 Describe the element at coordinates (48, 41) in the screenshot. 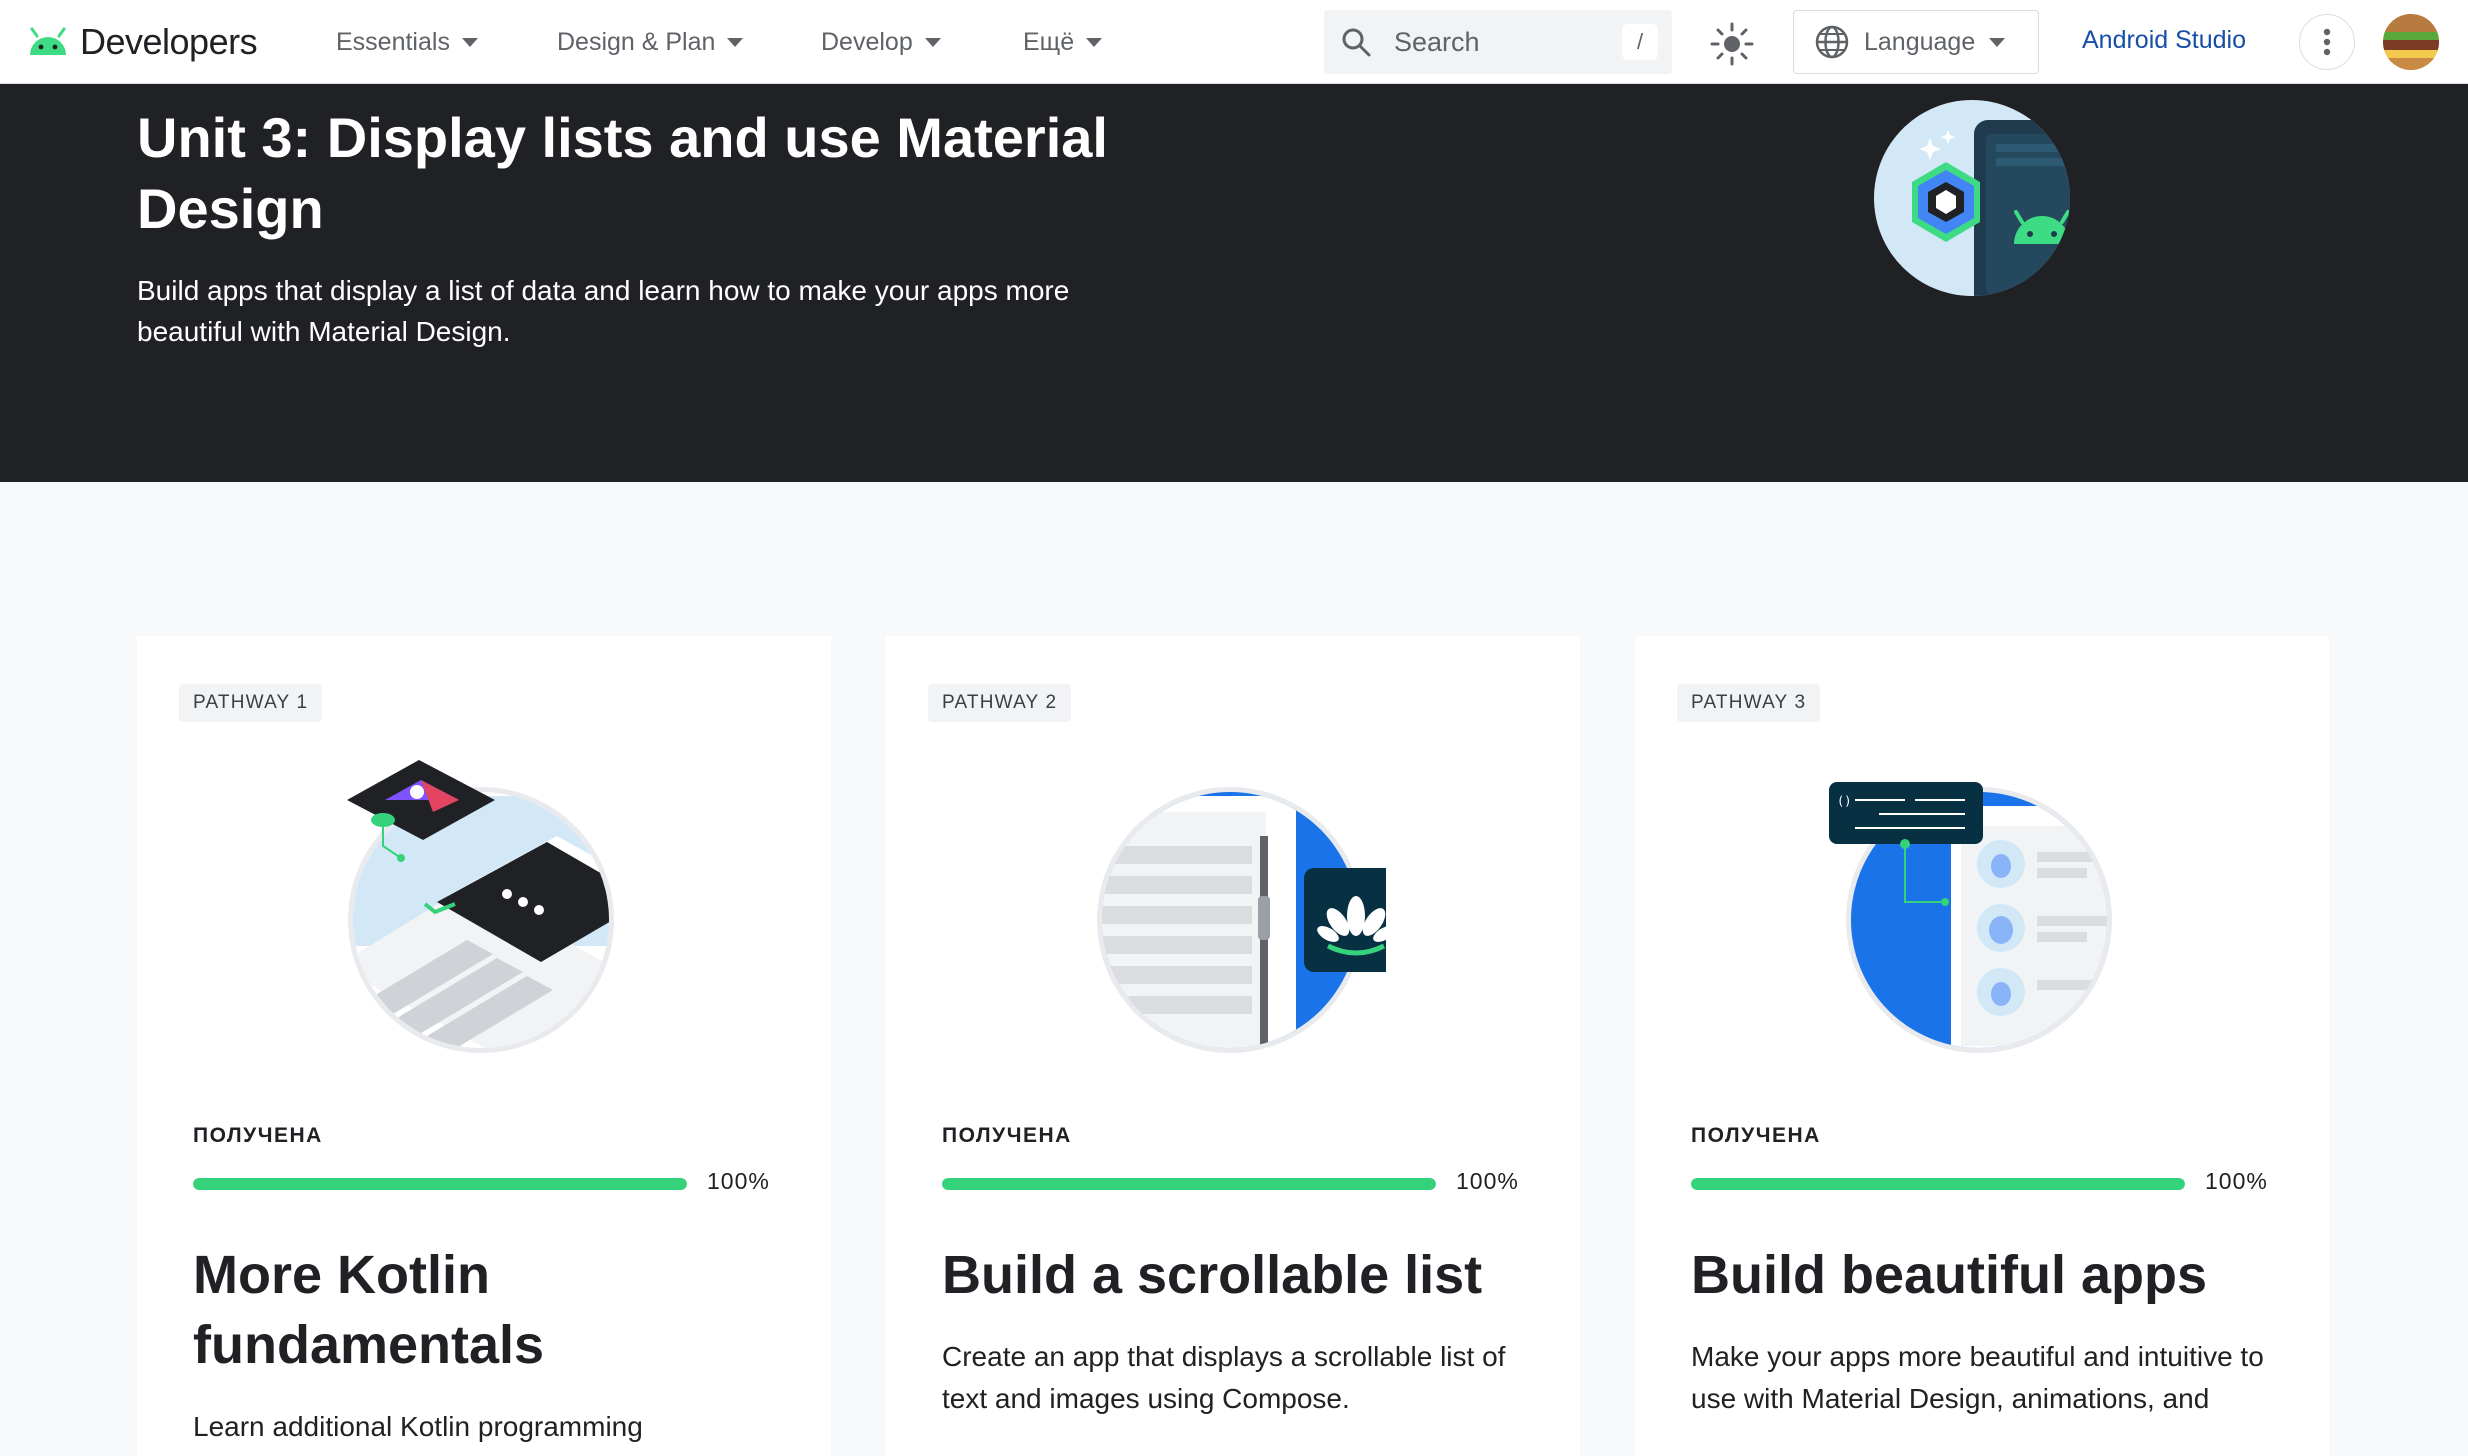

I see `android-logo-icon` at that location.